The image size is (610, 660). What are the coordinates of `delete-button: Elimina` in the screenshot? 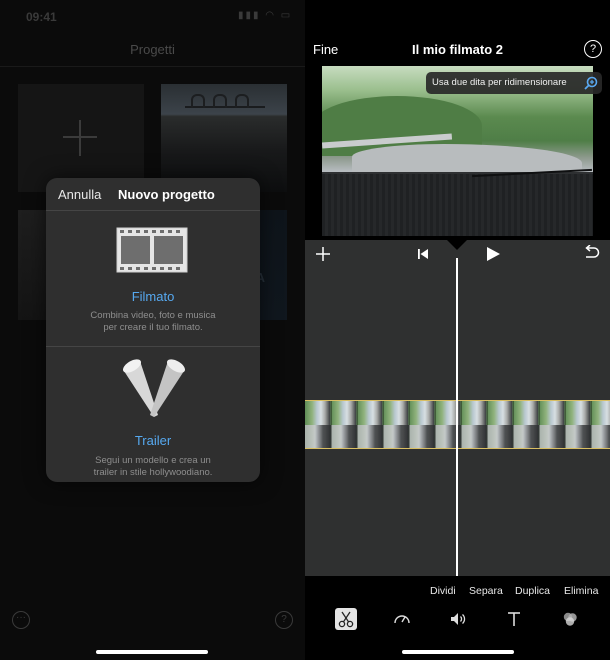 It's located at (581, 591).